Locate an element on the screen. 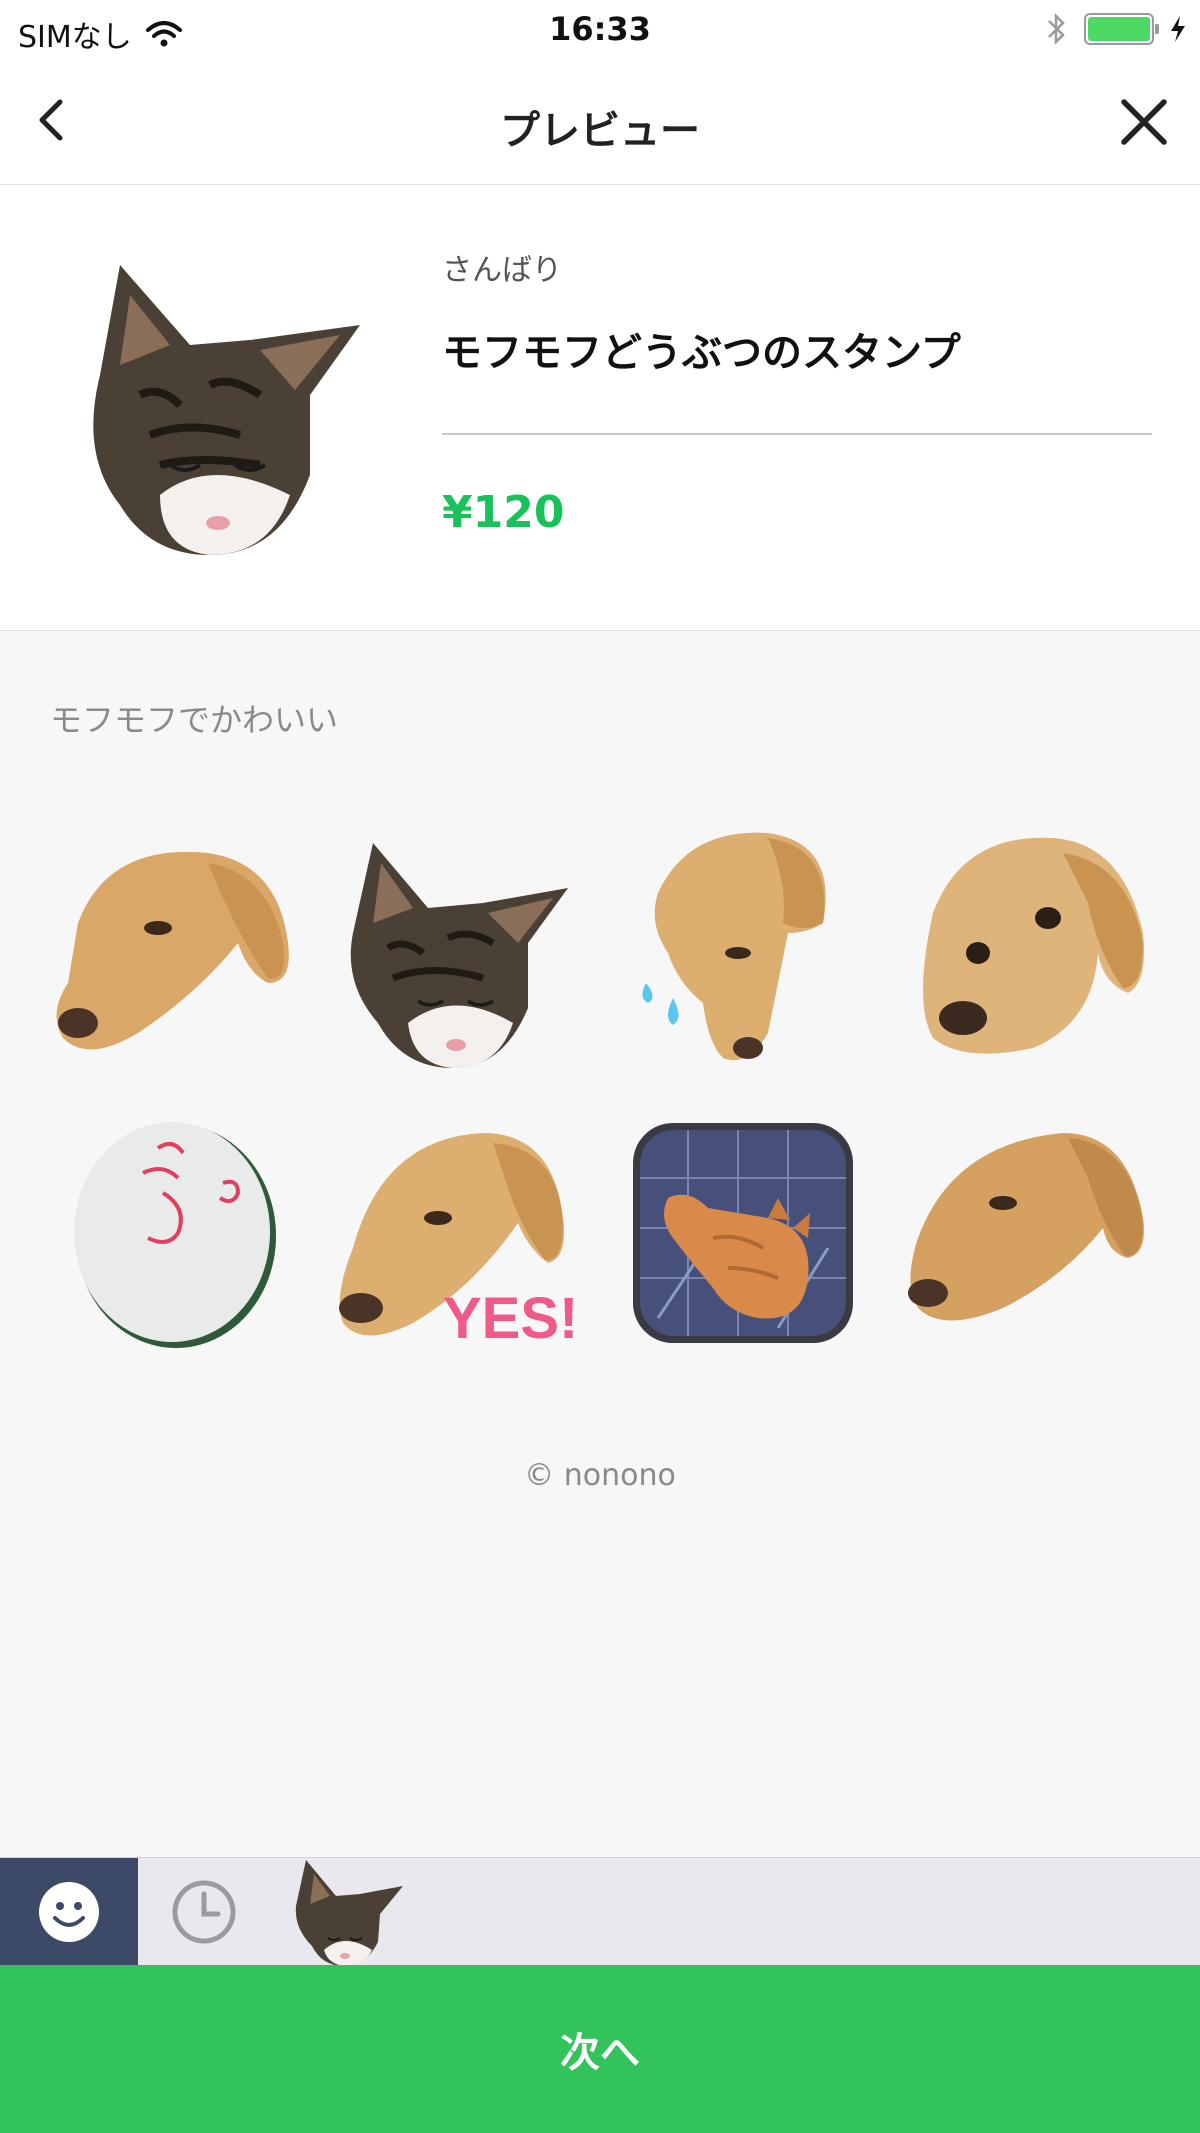  smiley-icon is located at coordinates (69, 1912).